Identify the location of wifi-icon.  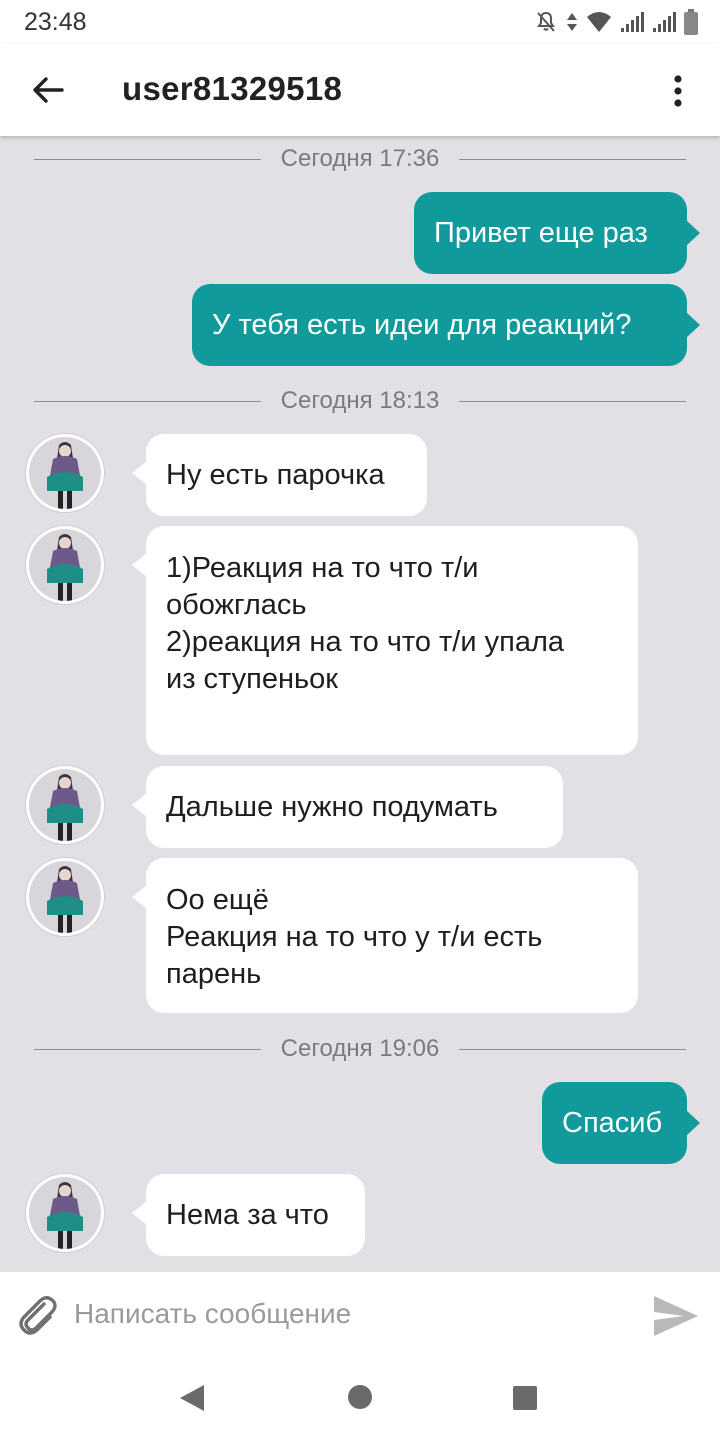
(599, 22).